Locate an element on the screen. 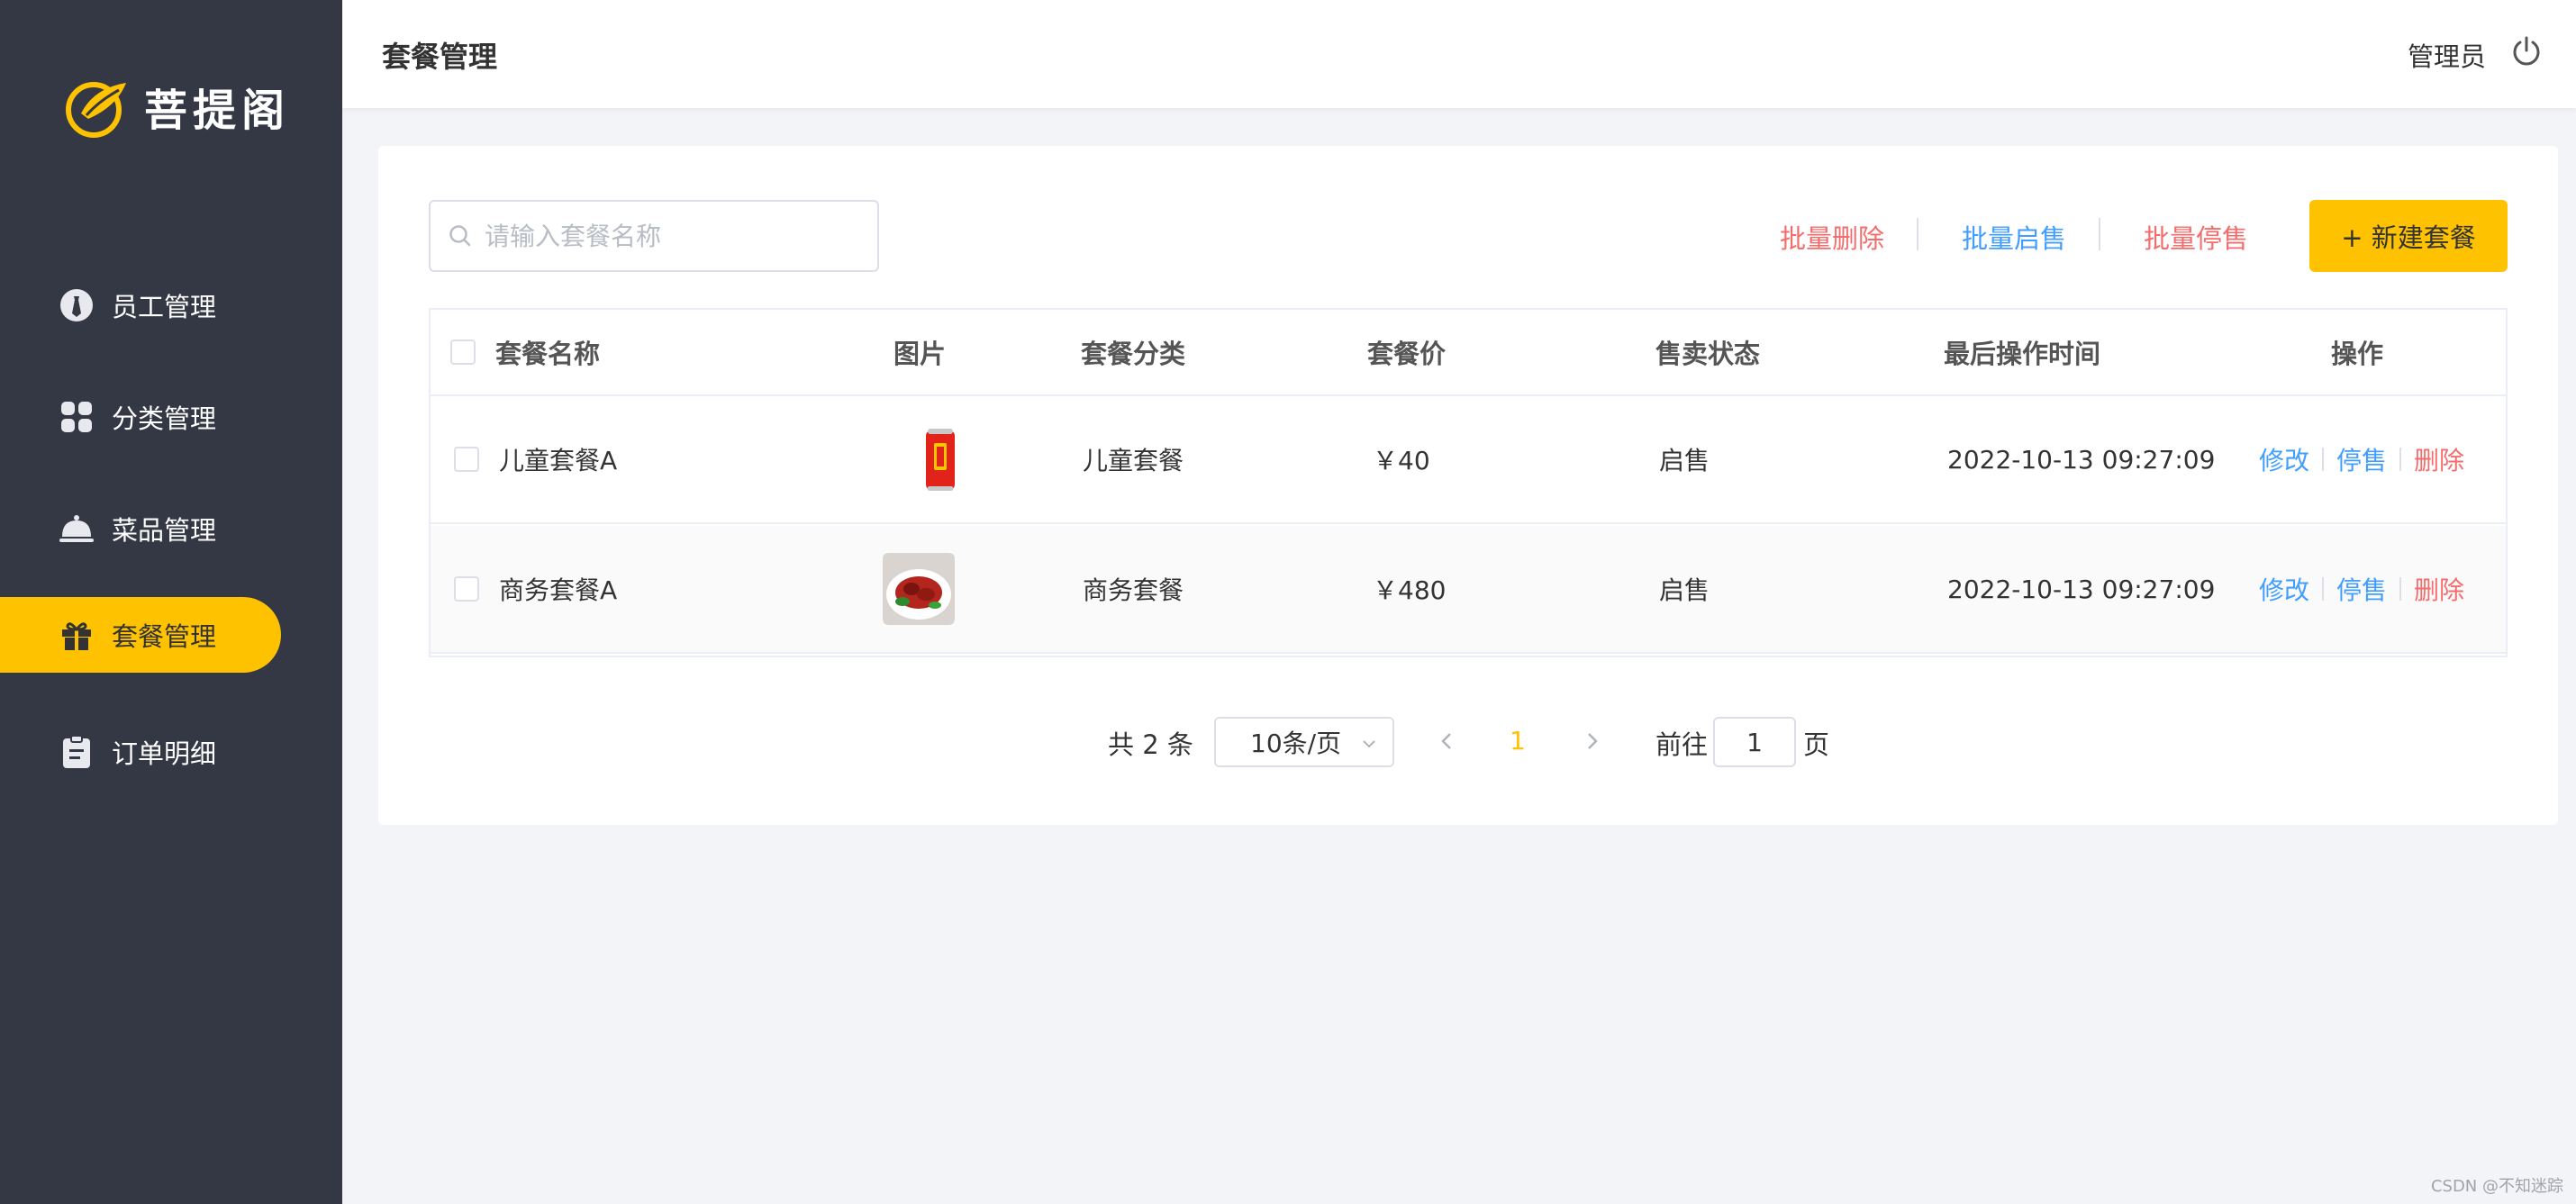 The width and height of the screenshot is (2576, 1204). top-header: 套餐管理 管理员 is located at coordinates (1459, 54).